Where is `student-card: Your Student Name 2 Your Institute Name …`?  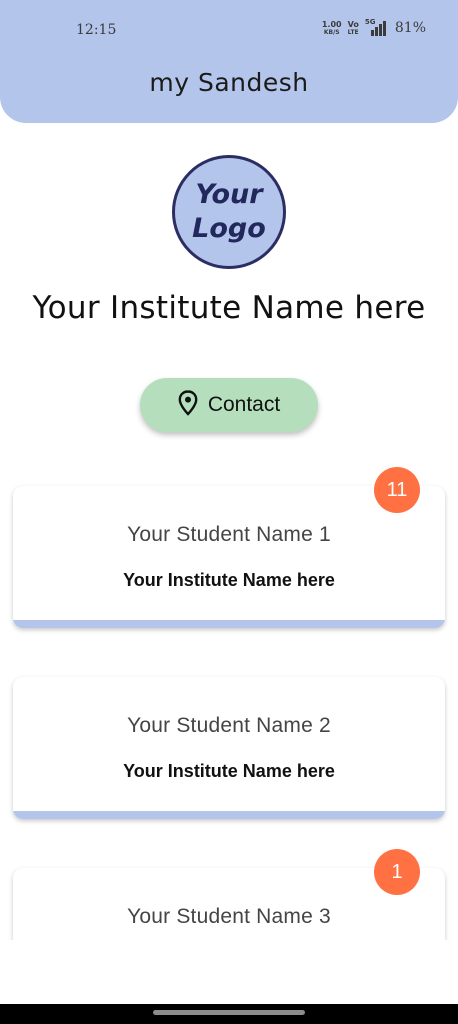 student-card: Your Student Name 2 Your Institute Name … is located at coordinates (229, 748).